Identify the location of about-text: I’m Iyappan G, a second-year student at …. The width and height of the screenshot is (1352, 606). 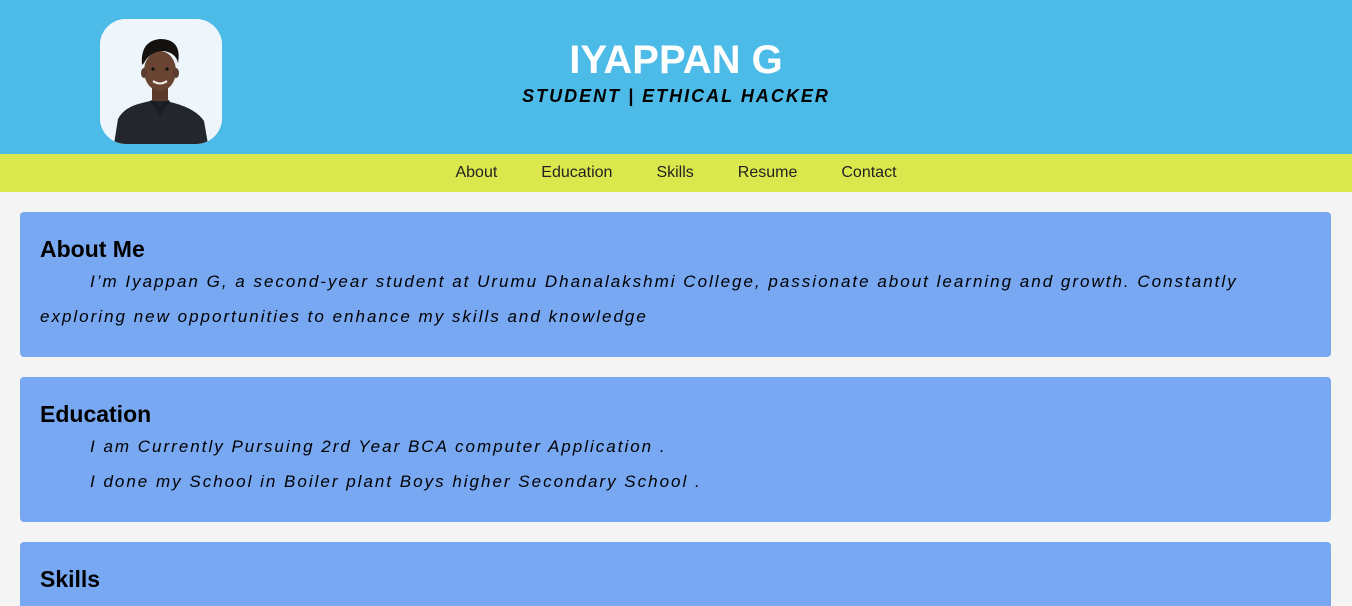
(639, 299).